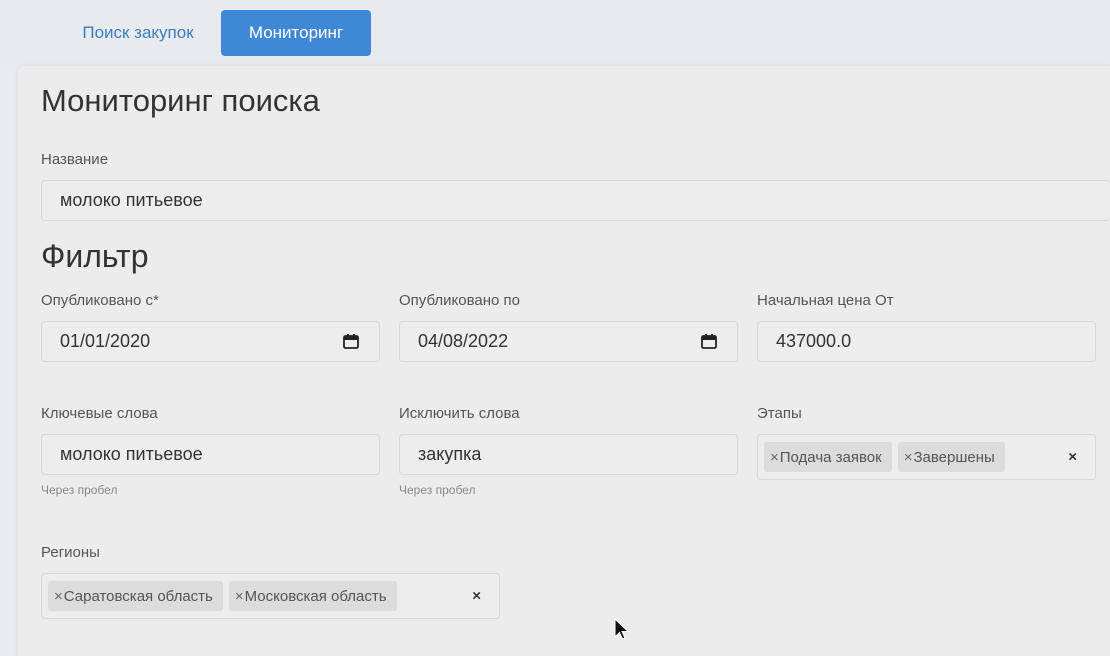  What do you see at coordinates (105, 341) in the screenshot?
I see `published-from-value: 01/01/2020` at bounding box center [105, 341].